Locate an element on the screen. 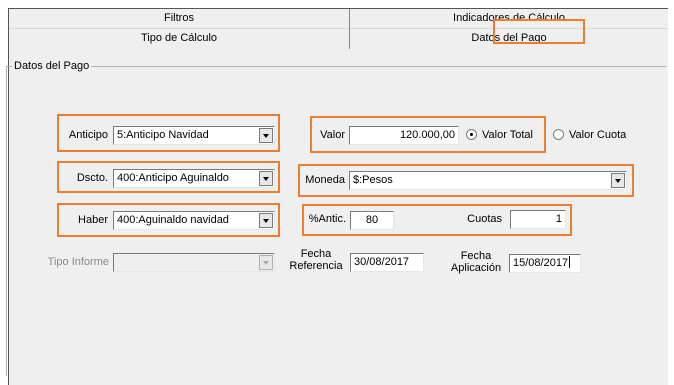 The width and height of the screenshot is (674, 385). haber-select: 400:Aguinaldo navidad is located at coordinates (194, 220).